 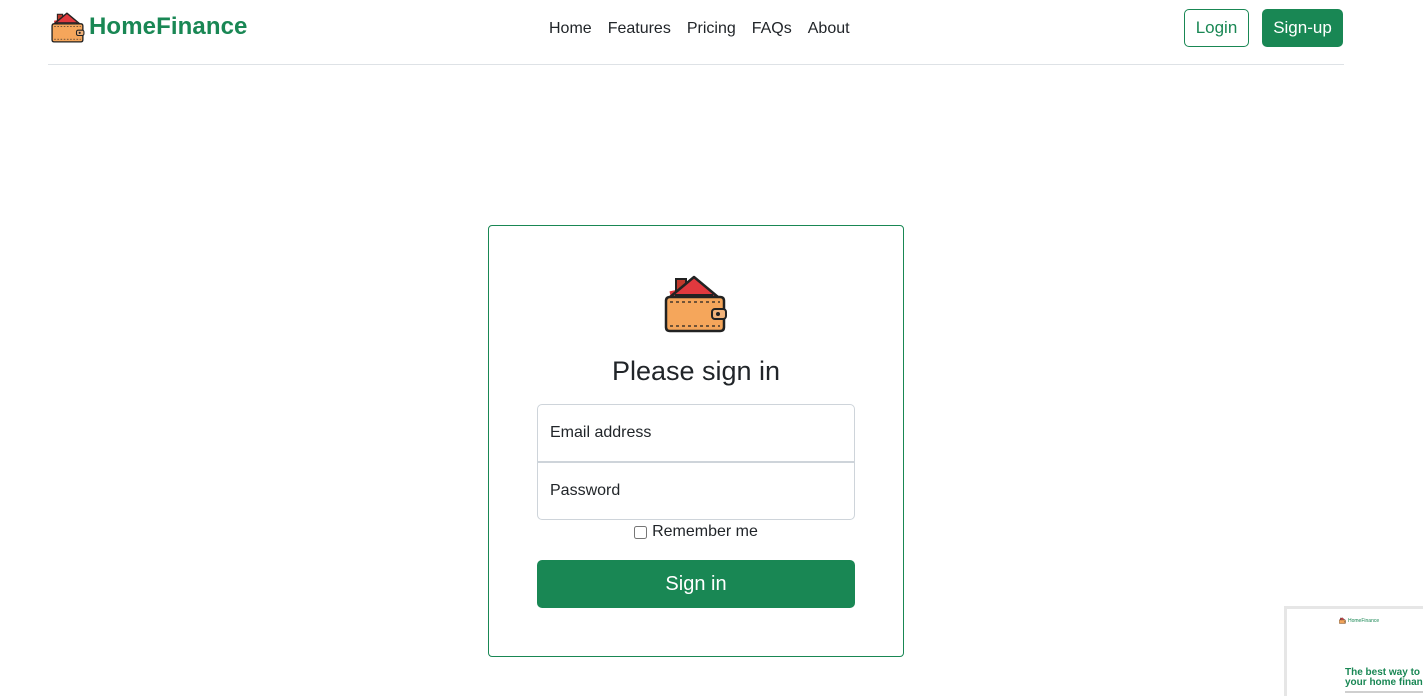 I want to click on thumbnail-brand: HomeFinance, so click(x=1359, y=620).